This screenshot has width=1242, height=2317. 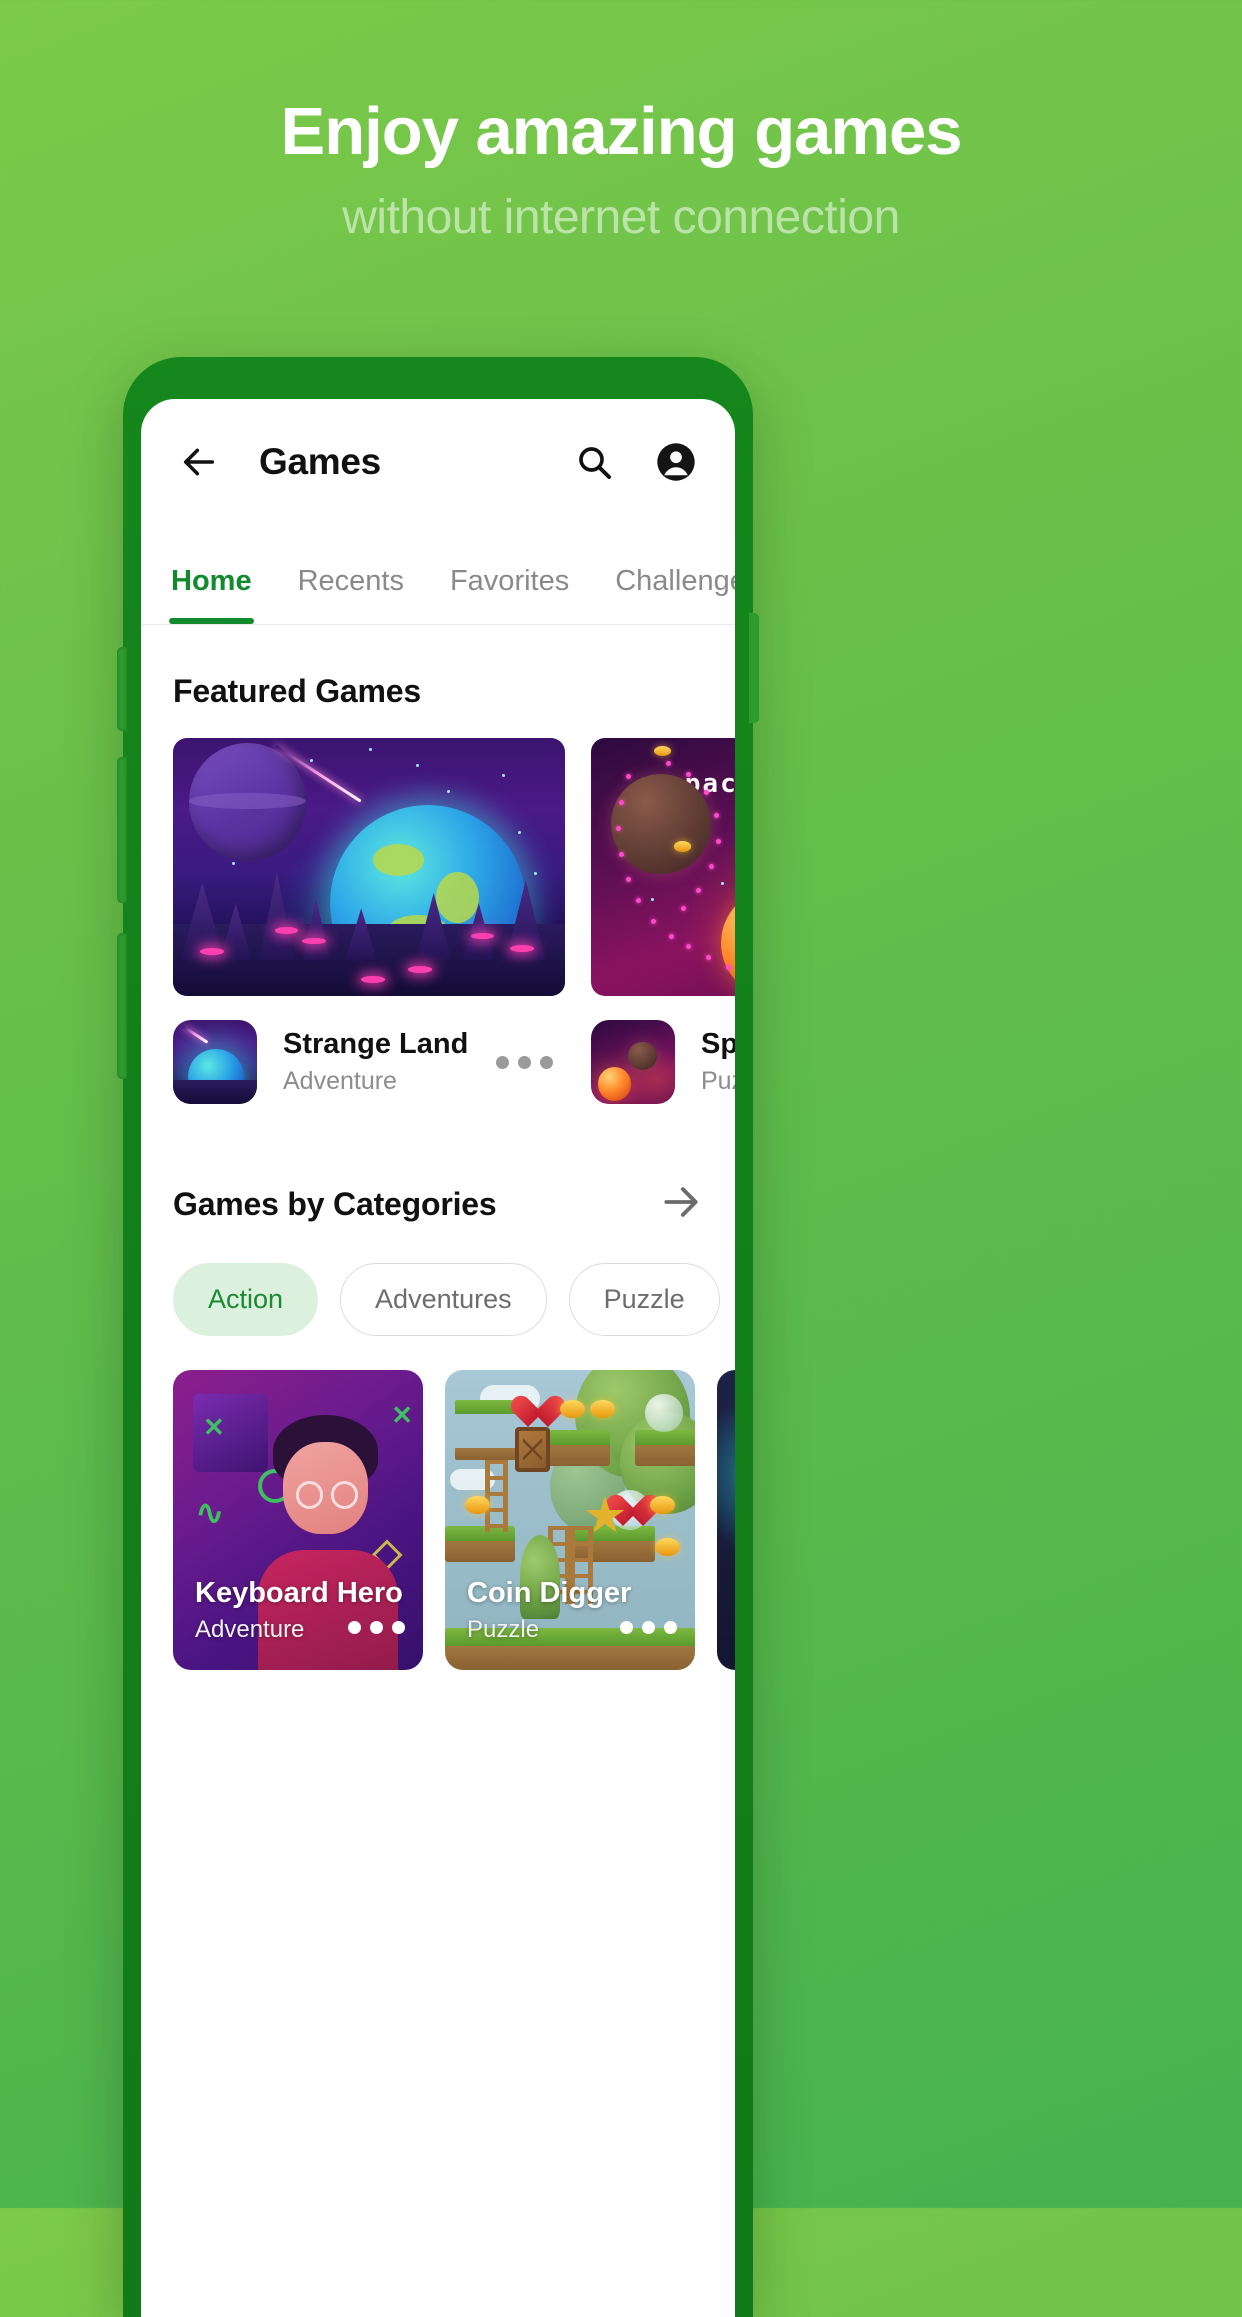 What do you see at coordinates (443, 1299) in the screenshot?
I see `chip-adventures: Adventures` at bounding box center [443, 1299].